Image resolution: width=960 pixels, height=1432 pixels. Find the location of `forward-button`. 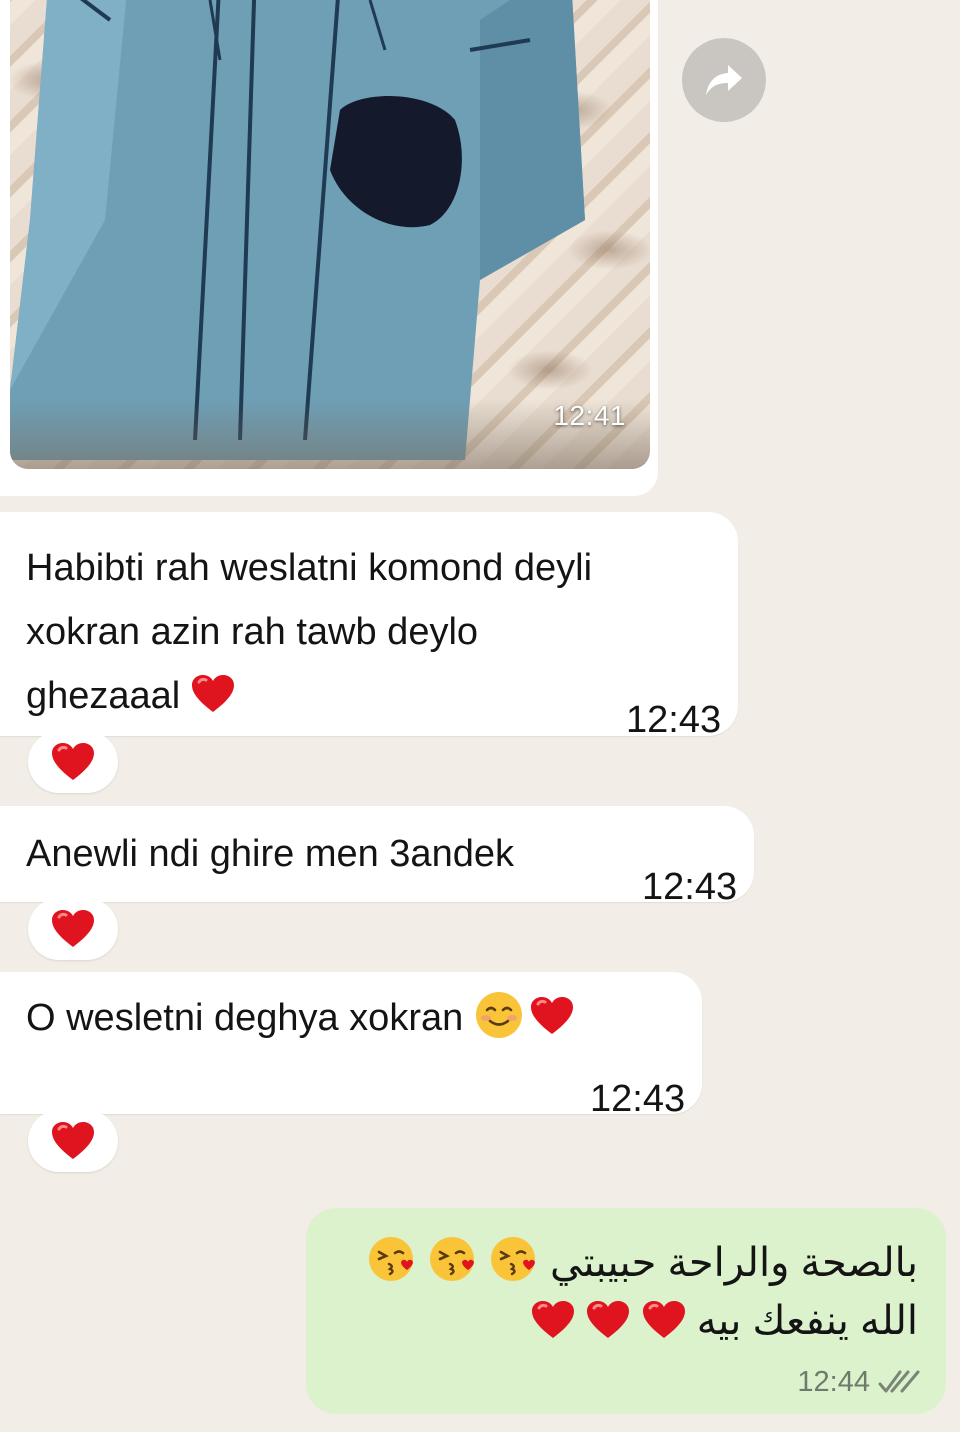

forward-button is located at coordinates (724, 80).